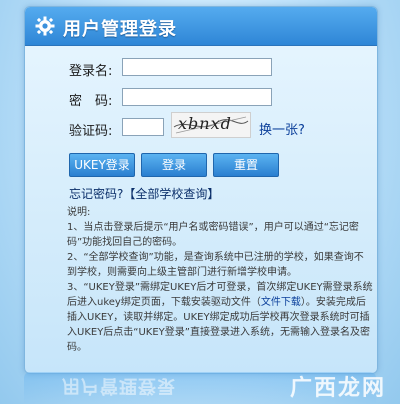 The image size is (400, 404). What do you see at coordinates (91, 101) in the screenshot?
I see `password-label: 密 码:` at bounding box center [91, 101].